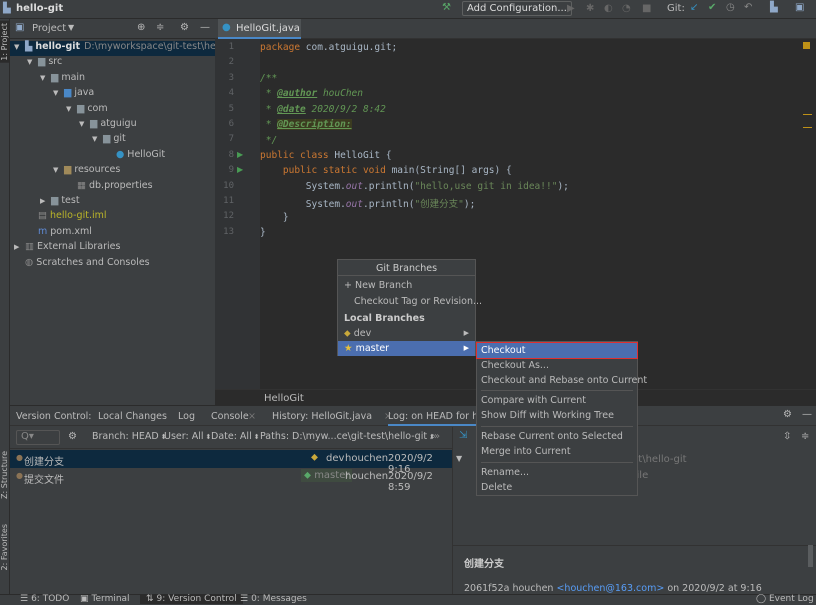 Image resolution: width=816 pixels, height=605 pixels. What do you see at coordinates (112, 171) in the screenshot?
I see `tree-item-resources: ▼ ▆ resources` at bounding box center [112, 171].